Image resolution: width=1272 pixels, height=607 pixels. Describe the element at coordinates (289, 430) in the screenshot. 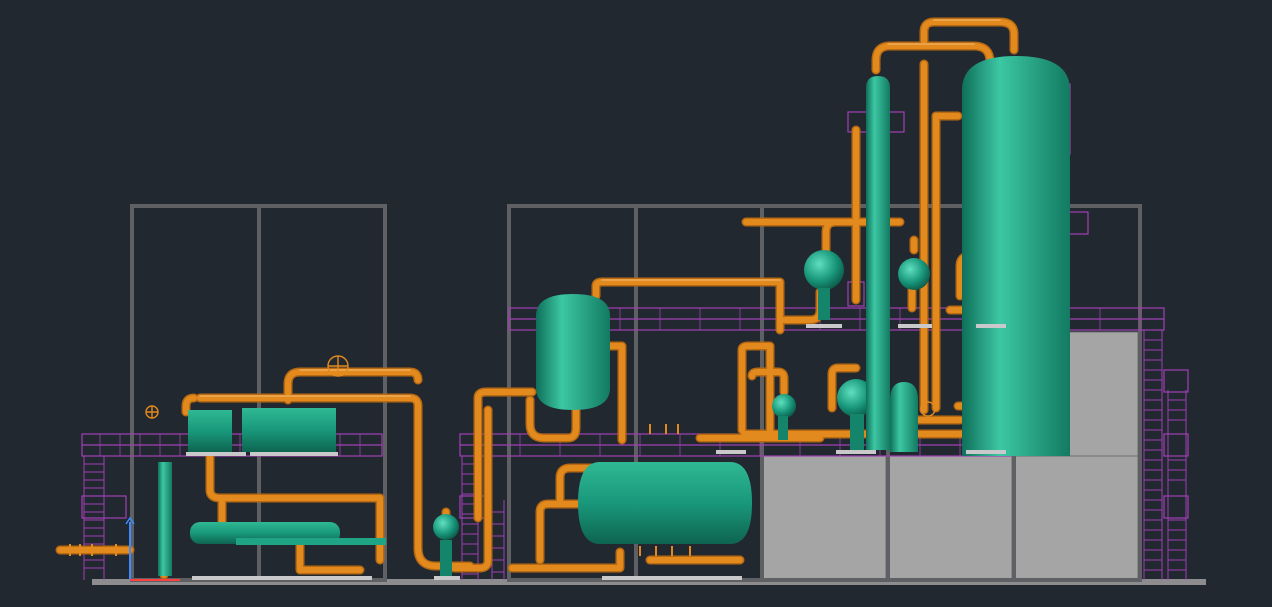

I see `pump-skid-b` at that location.